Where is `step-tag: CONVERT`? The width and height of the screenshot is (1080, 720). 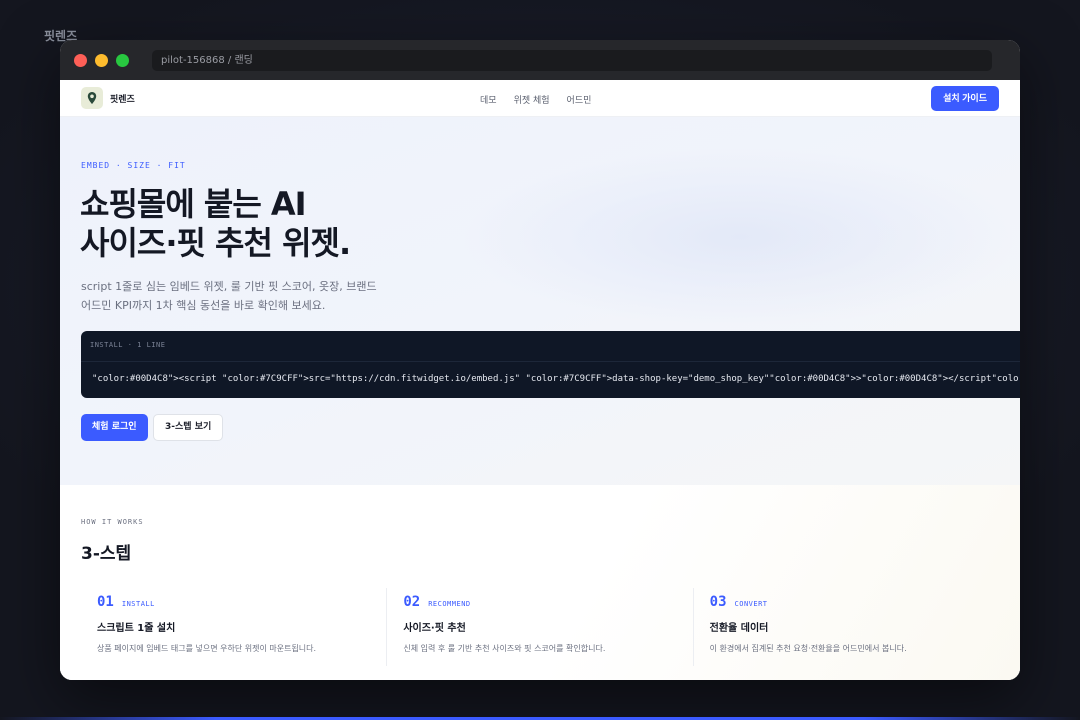
step-tag: CONVERT is located at coordinates (751, 604).